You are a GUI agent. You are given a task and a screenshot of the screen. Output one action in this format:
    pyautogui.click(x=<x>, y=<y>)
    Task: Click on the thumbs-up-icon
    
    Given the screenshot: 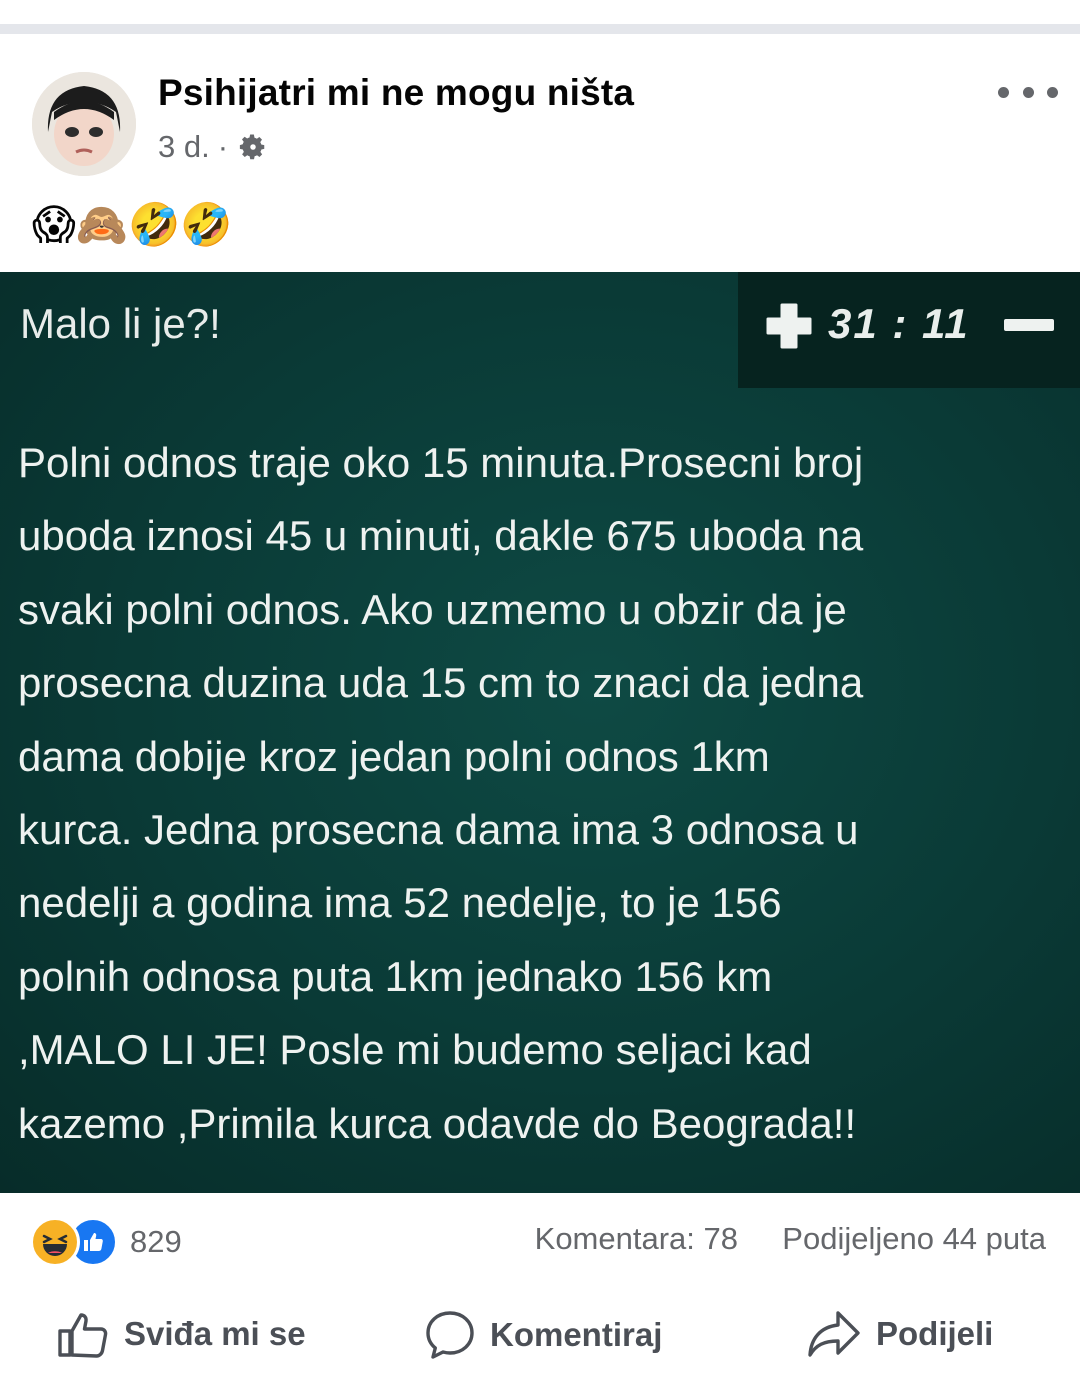 What is the action you would take?
    pyautogui.click(x=83, y=1335)
    